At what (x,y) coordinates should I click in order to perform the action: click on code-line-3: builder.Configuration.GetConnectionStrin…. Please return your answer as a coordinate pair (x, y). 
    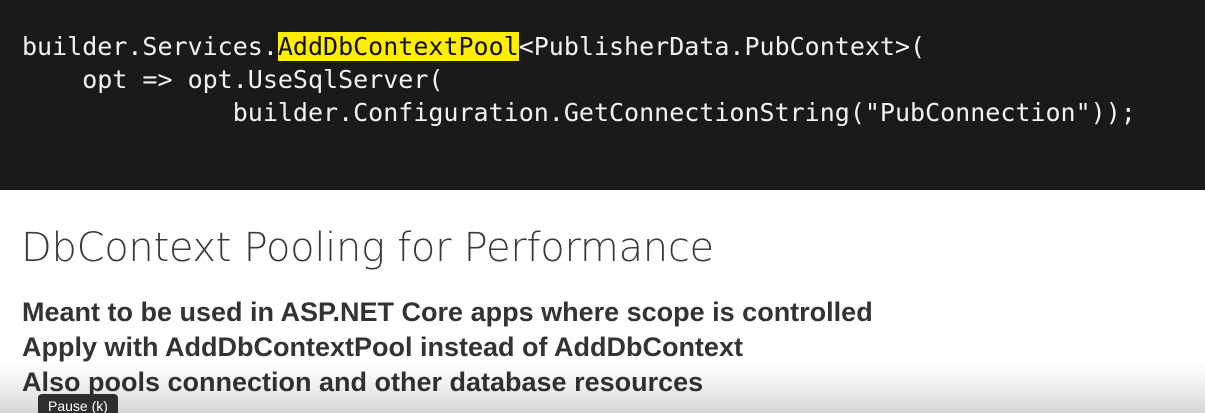
    Looking at the image, I should click on (579, 112).